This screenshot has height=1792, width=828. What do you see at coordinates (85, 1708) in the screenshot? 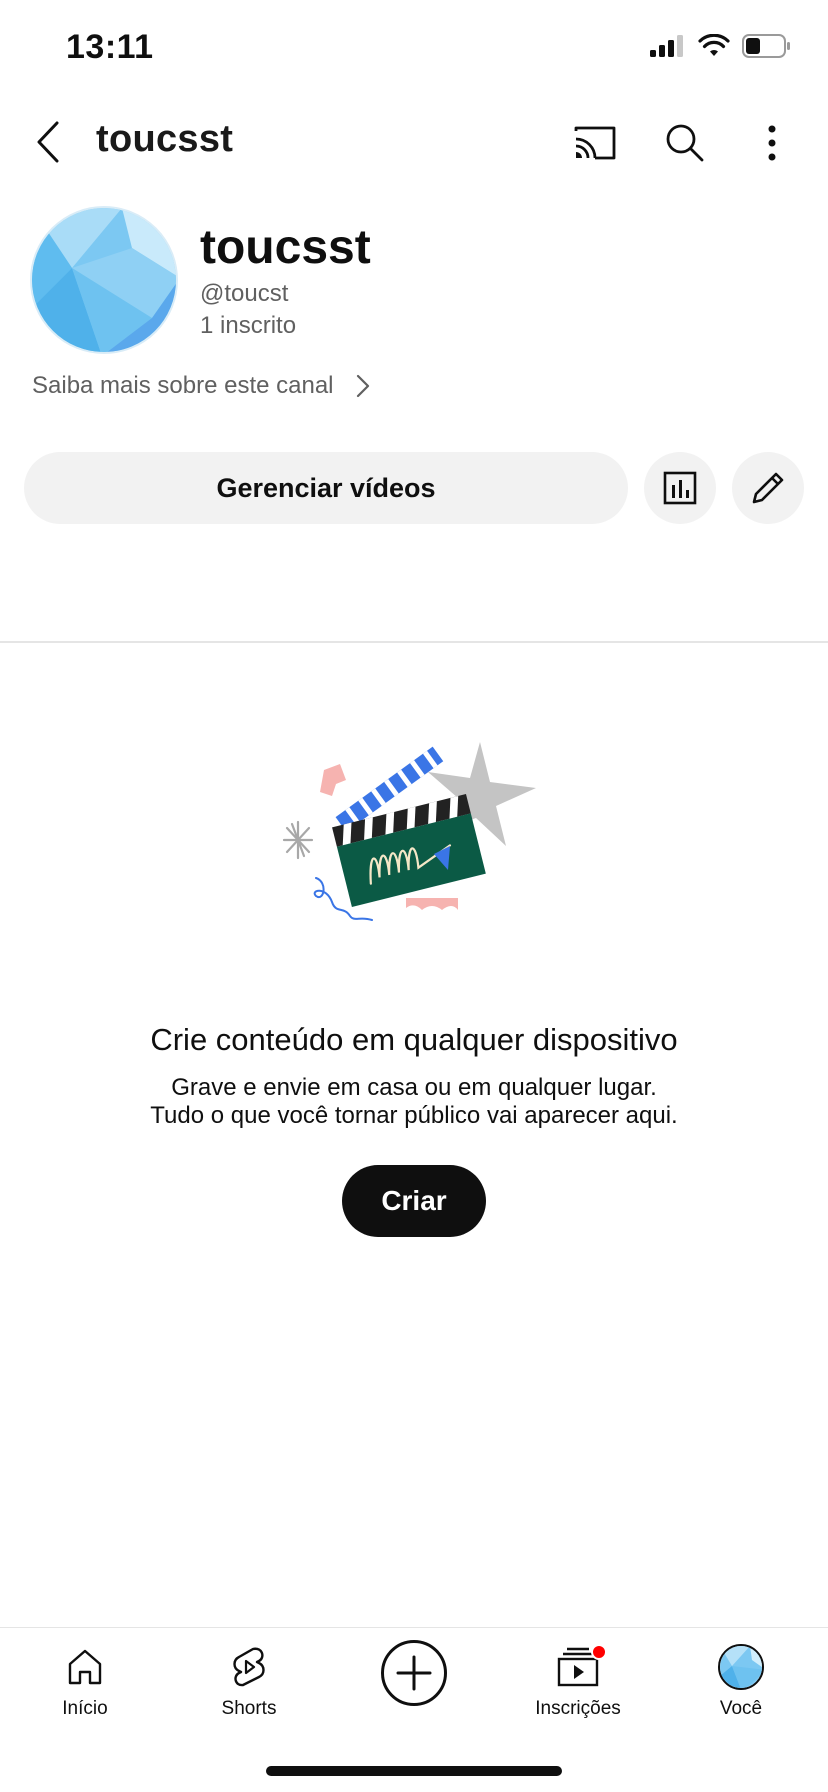
I see `nav-home-label: Início` at bounding box center [85, 1708].